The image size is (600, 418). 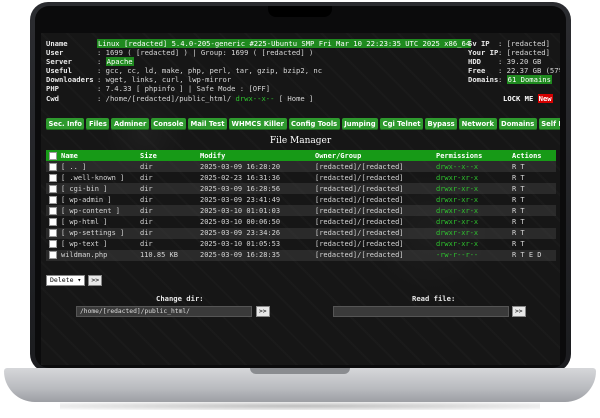 What do you see at coordinates (168, 124) in the screenshot?
I see `menu-console-button: Console` at bounding box center [168, 124].